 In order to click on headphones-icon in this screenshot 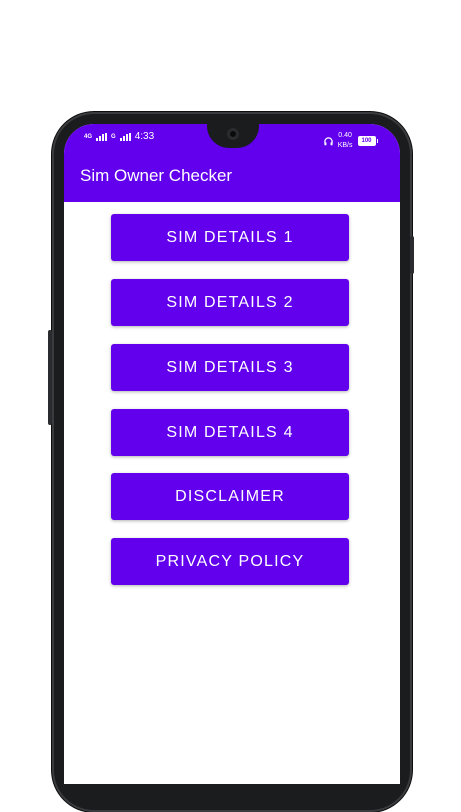, I will do `click(328, 140)`.